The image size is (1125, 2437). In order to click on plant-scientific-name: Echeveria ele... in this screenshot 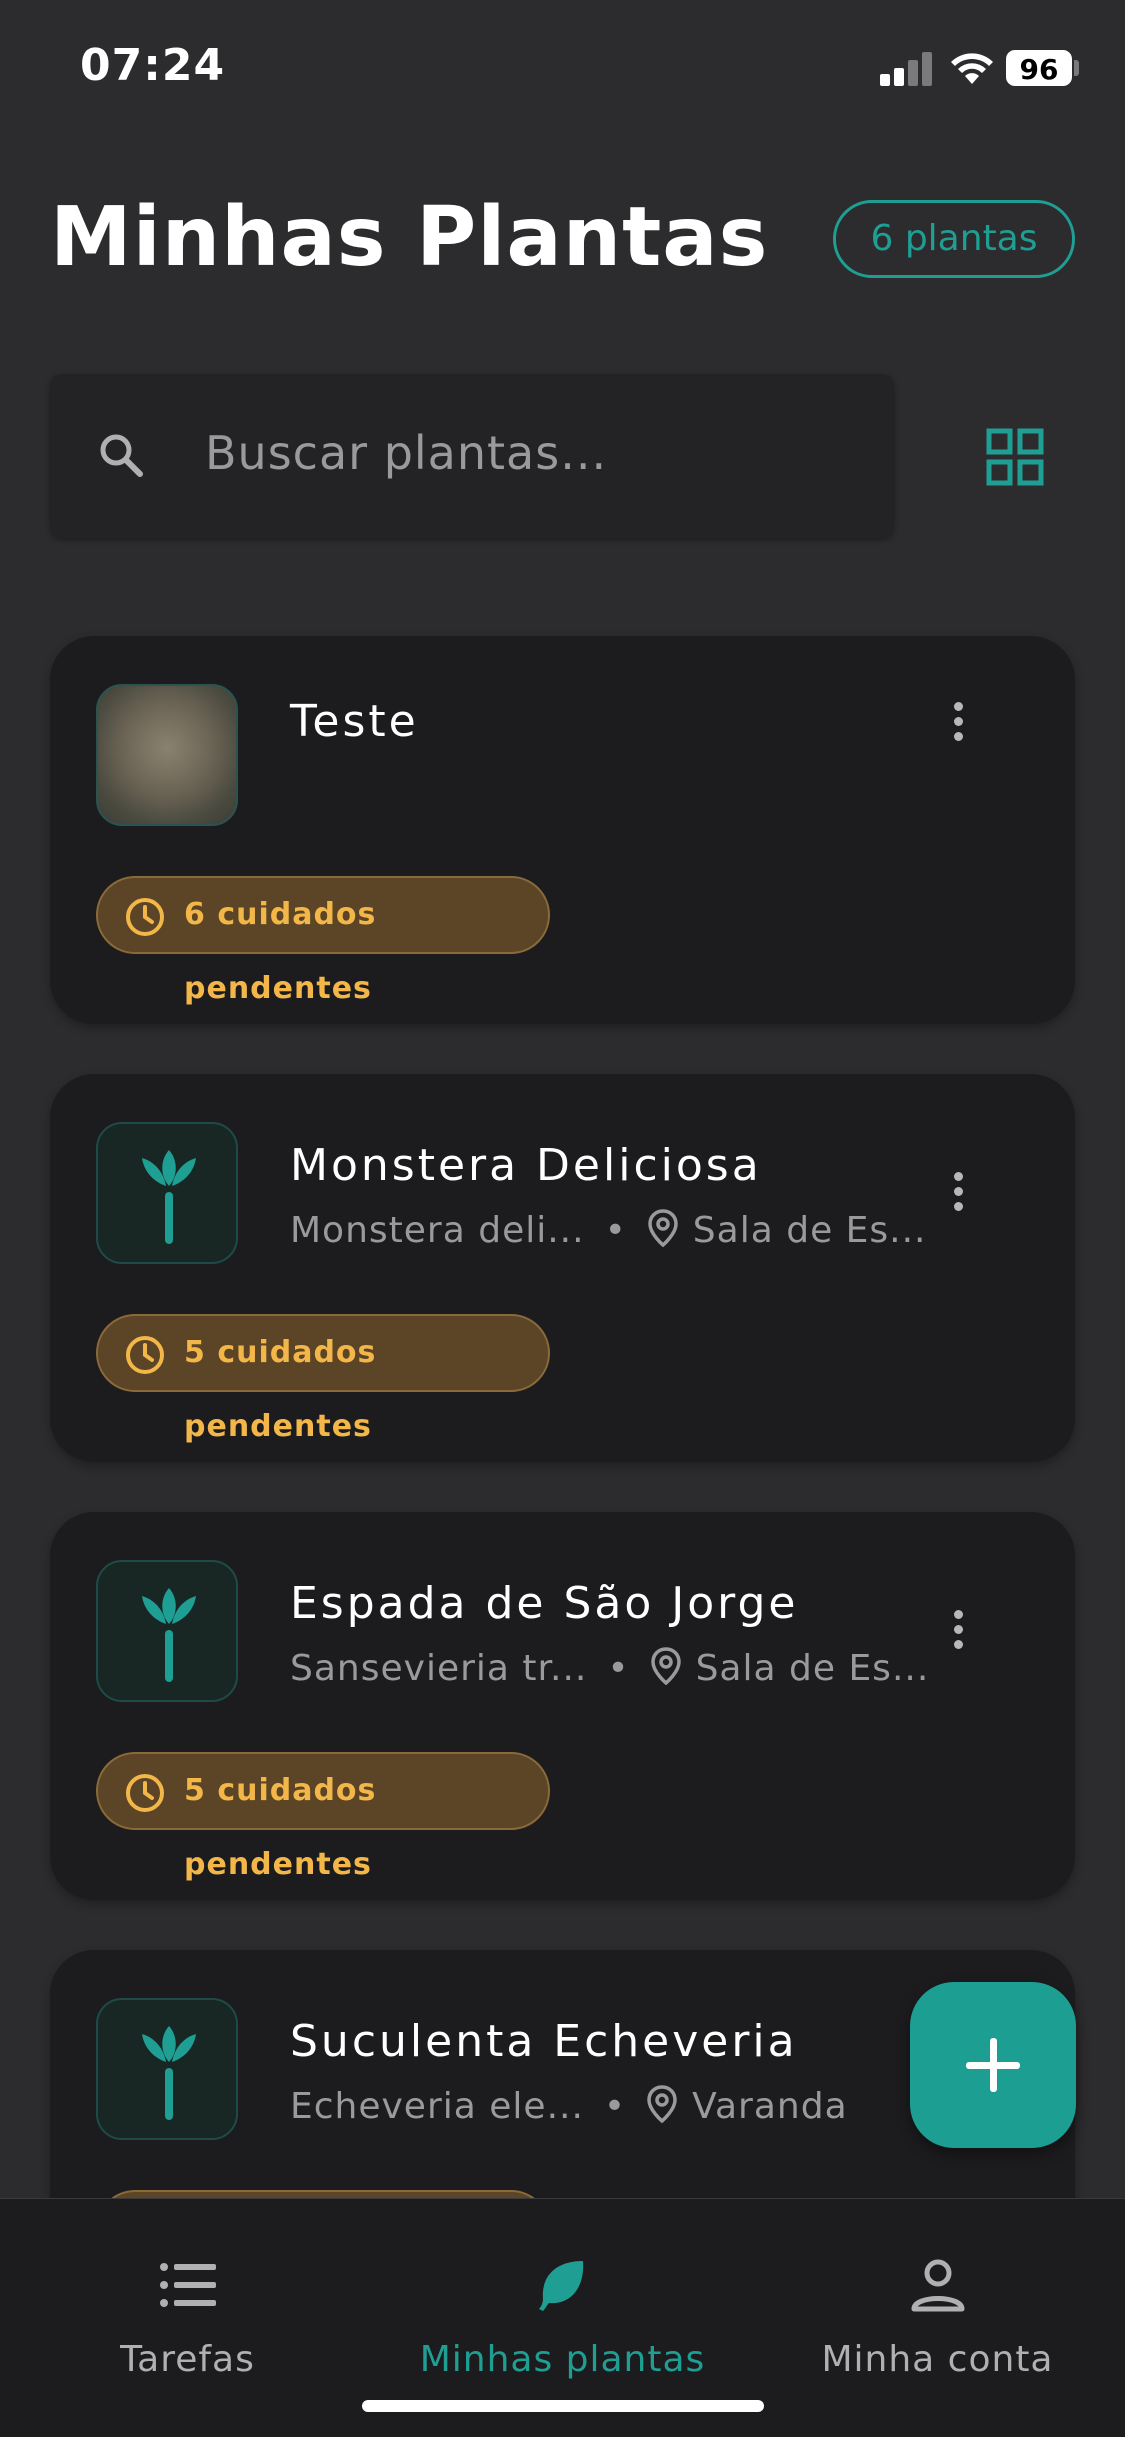, I will do `click(437, 2106)`.